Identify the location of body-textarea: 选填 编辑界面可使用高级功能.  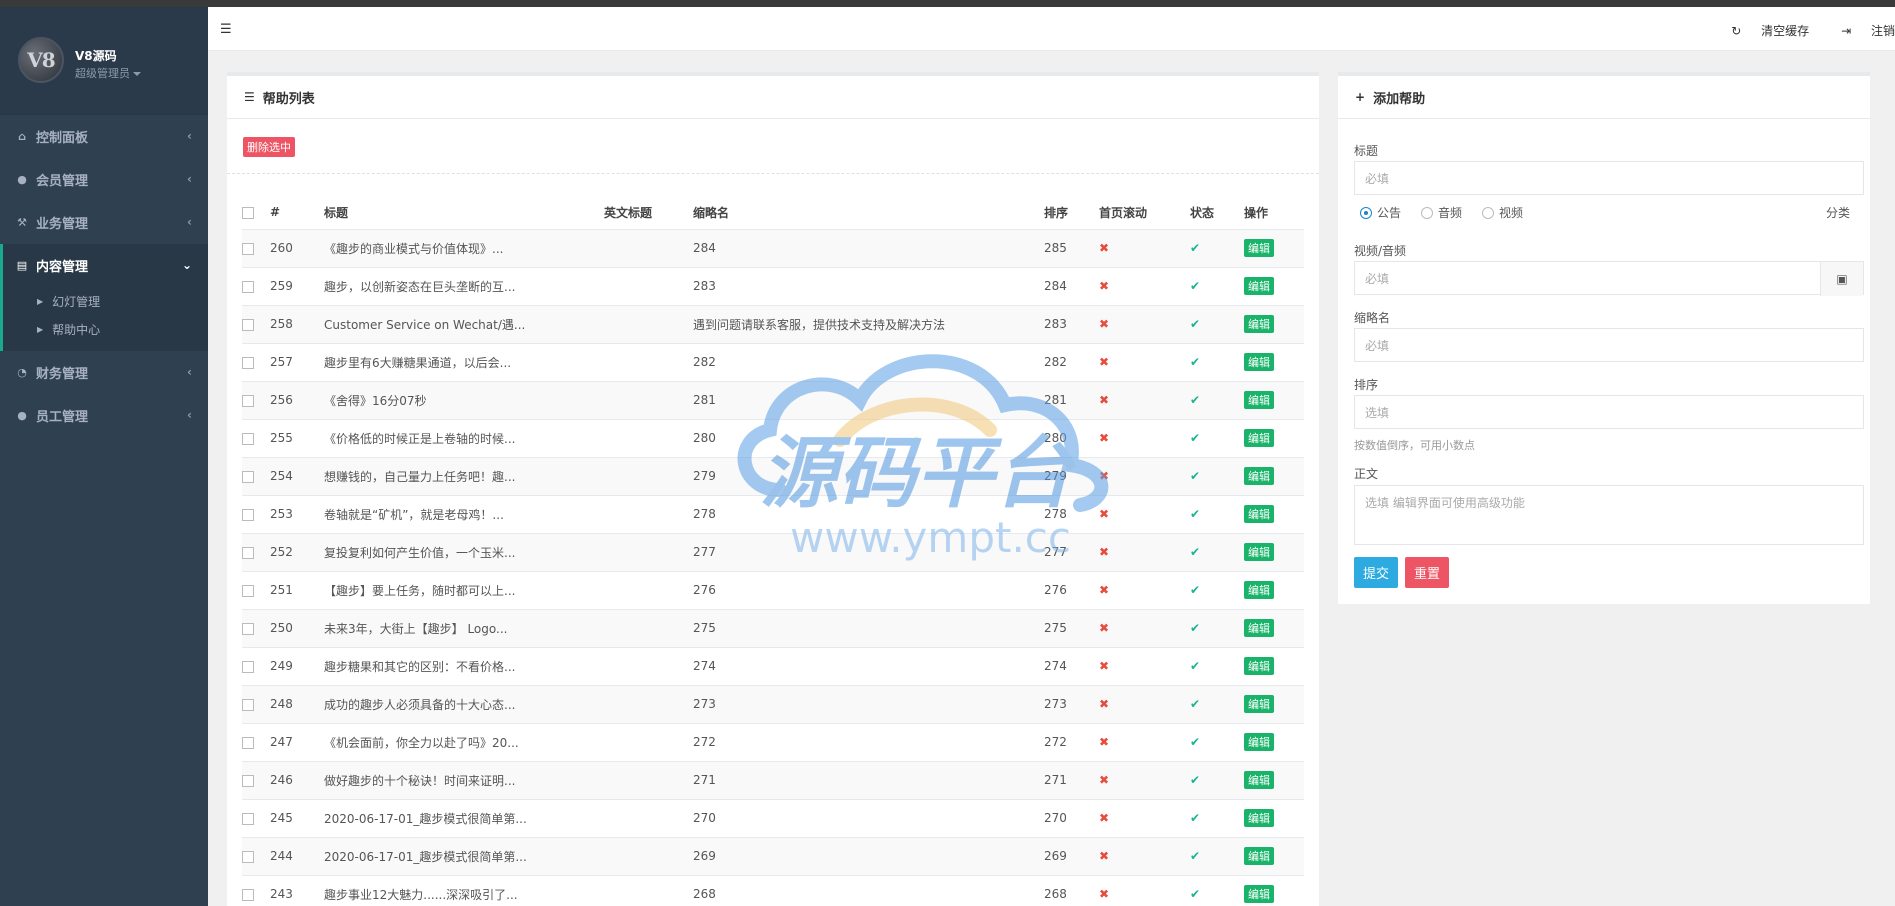
(1609, 515).